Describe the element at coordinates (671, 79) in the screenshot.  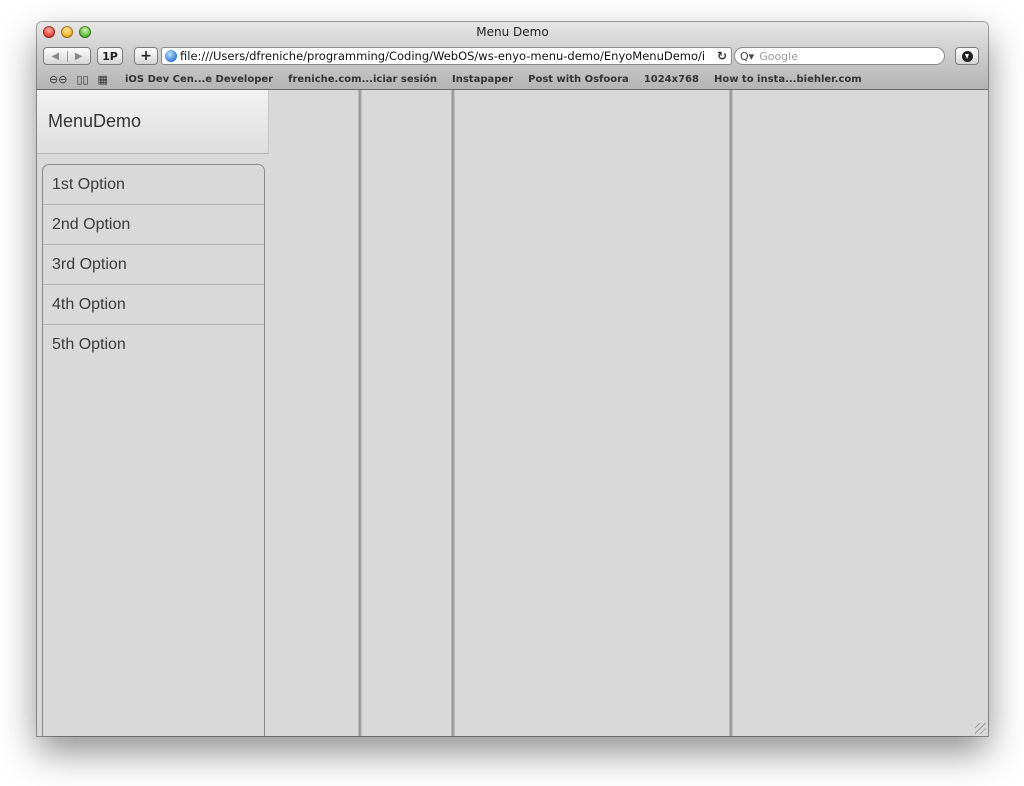
I see `bookmark-item: 1024x768` at that location.